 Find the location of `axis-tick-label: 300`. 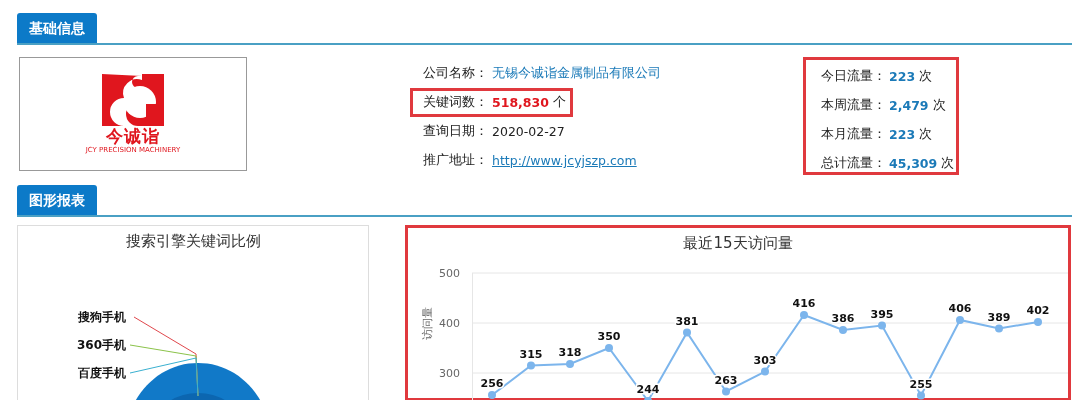

axis-tick-label: 300 is located at coordinates (449, 373).